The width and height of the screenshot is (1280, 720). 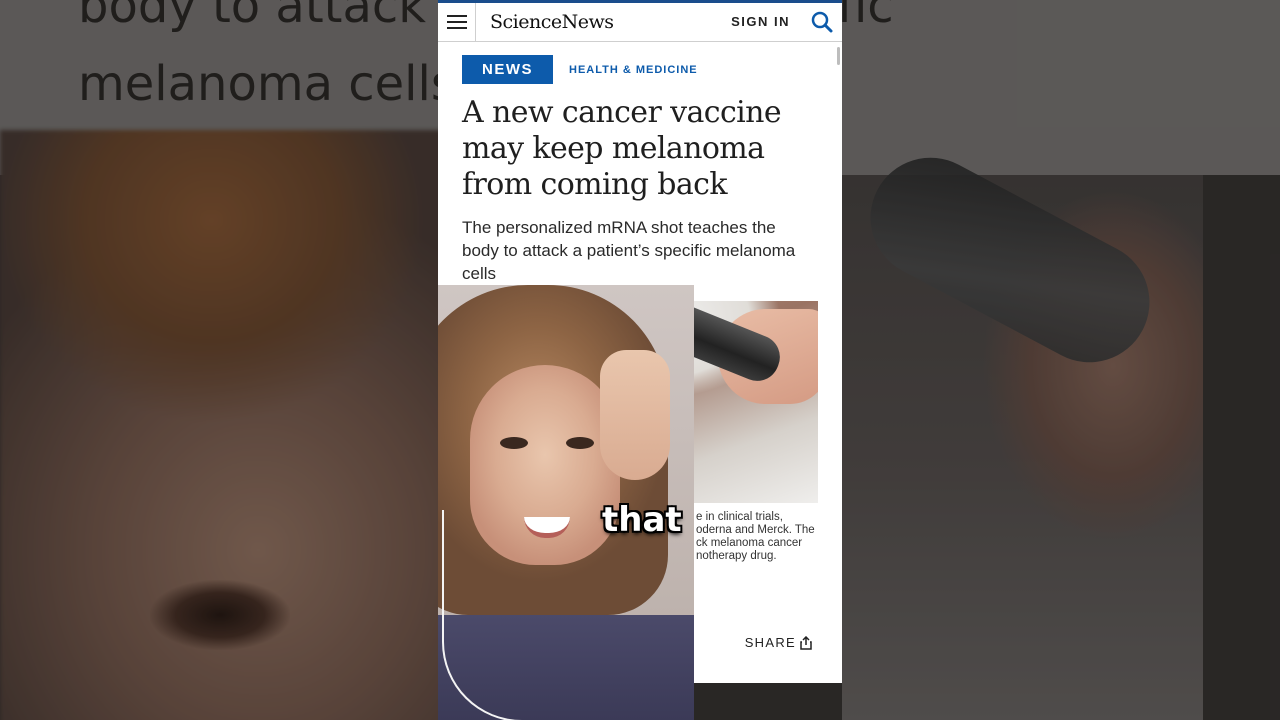 What do you see at coordinates (640, 22) in the screenshot?
I see `site-header: ScienceNews SIGN IN` at bounding box center [640, 22].